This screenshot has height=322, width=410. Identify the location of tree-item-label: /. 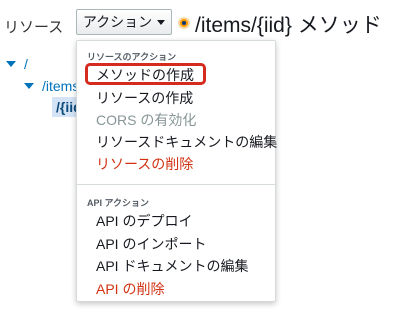
(26, 64).